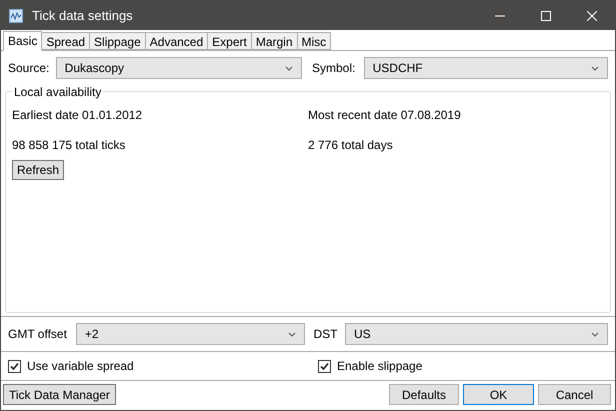 Image resolution: width=616 pixels, height=411 pixels. What do you see at coordinates (16, 15) in the screenshot?
I see `app-icon` at bounding box center [16, 15].